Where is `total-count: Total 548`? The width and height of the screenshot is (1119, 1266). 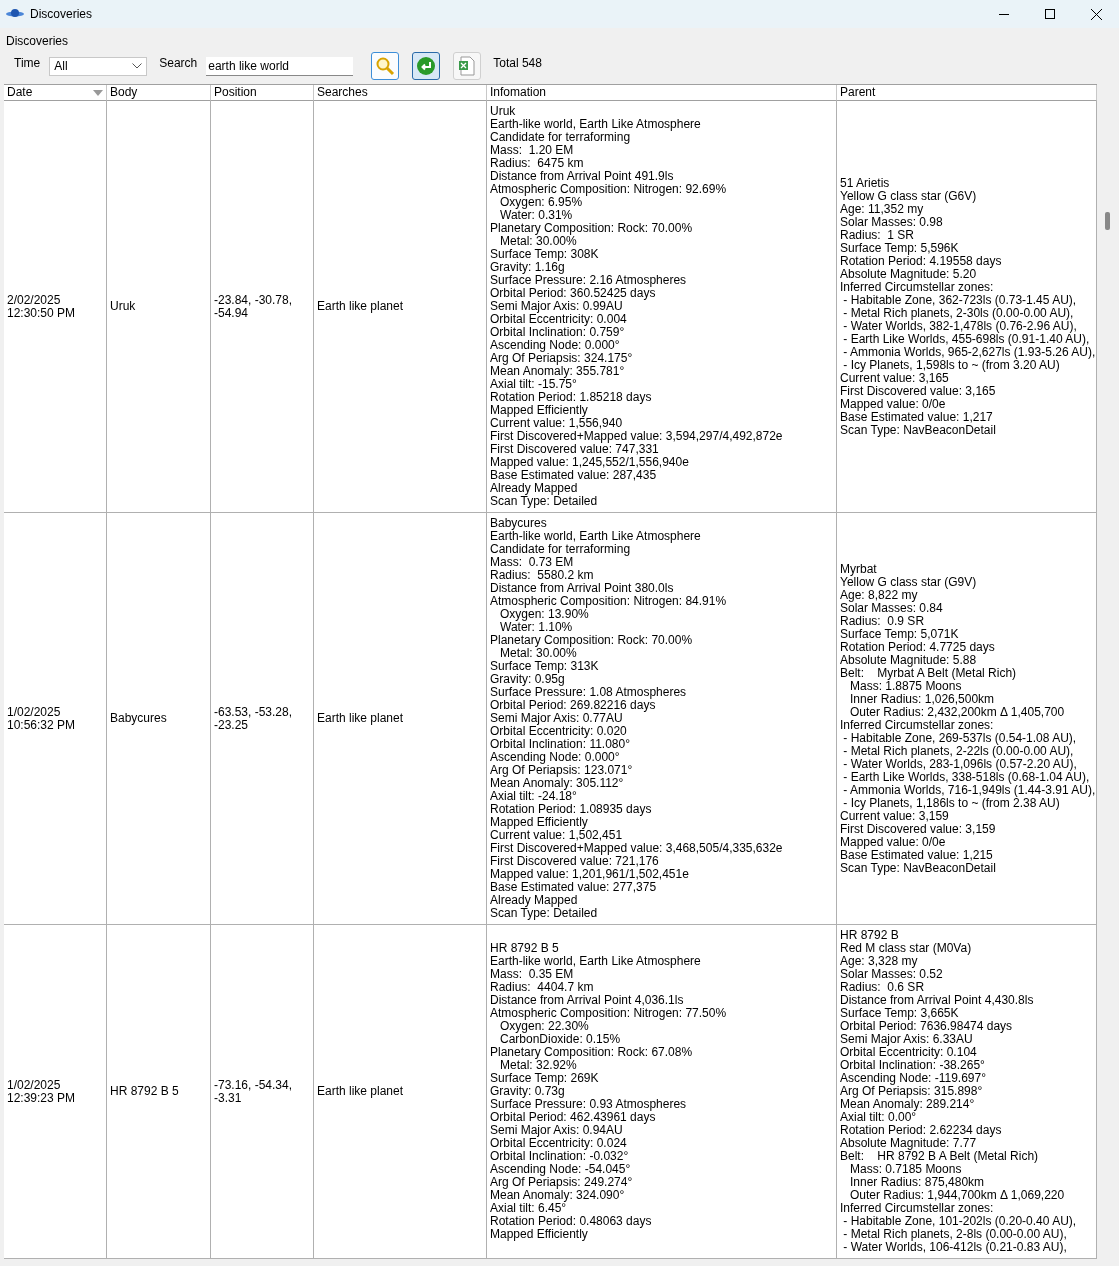
total-count: Total 548 is located at coordinates (517, 63).